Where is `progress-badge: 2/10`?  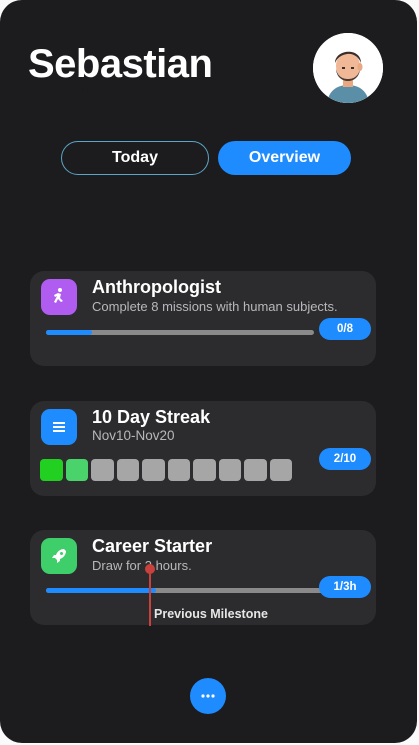 progress-badge: 2/10 is located at coordinates (345, 459).